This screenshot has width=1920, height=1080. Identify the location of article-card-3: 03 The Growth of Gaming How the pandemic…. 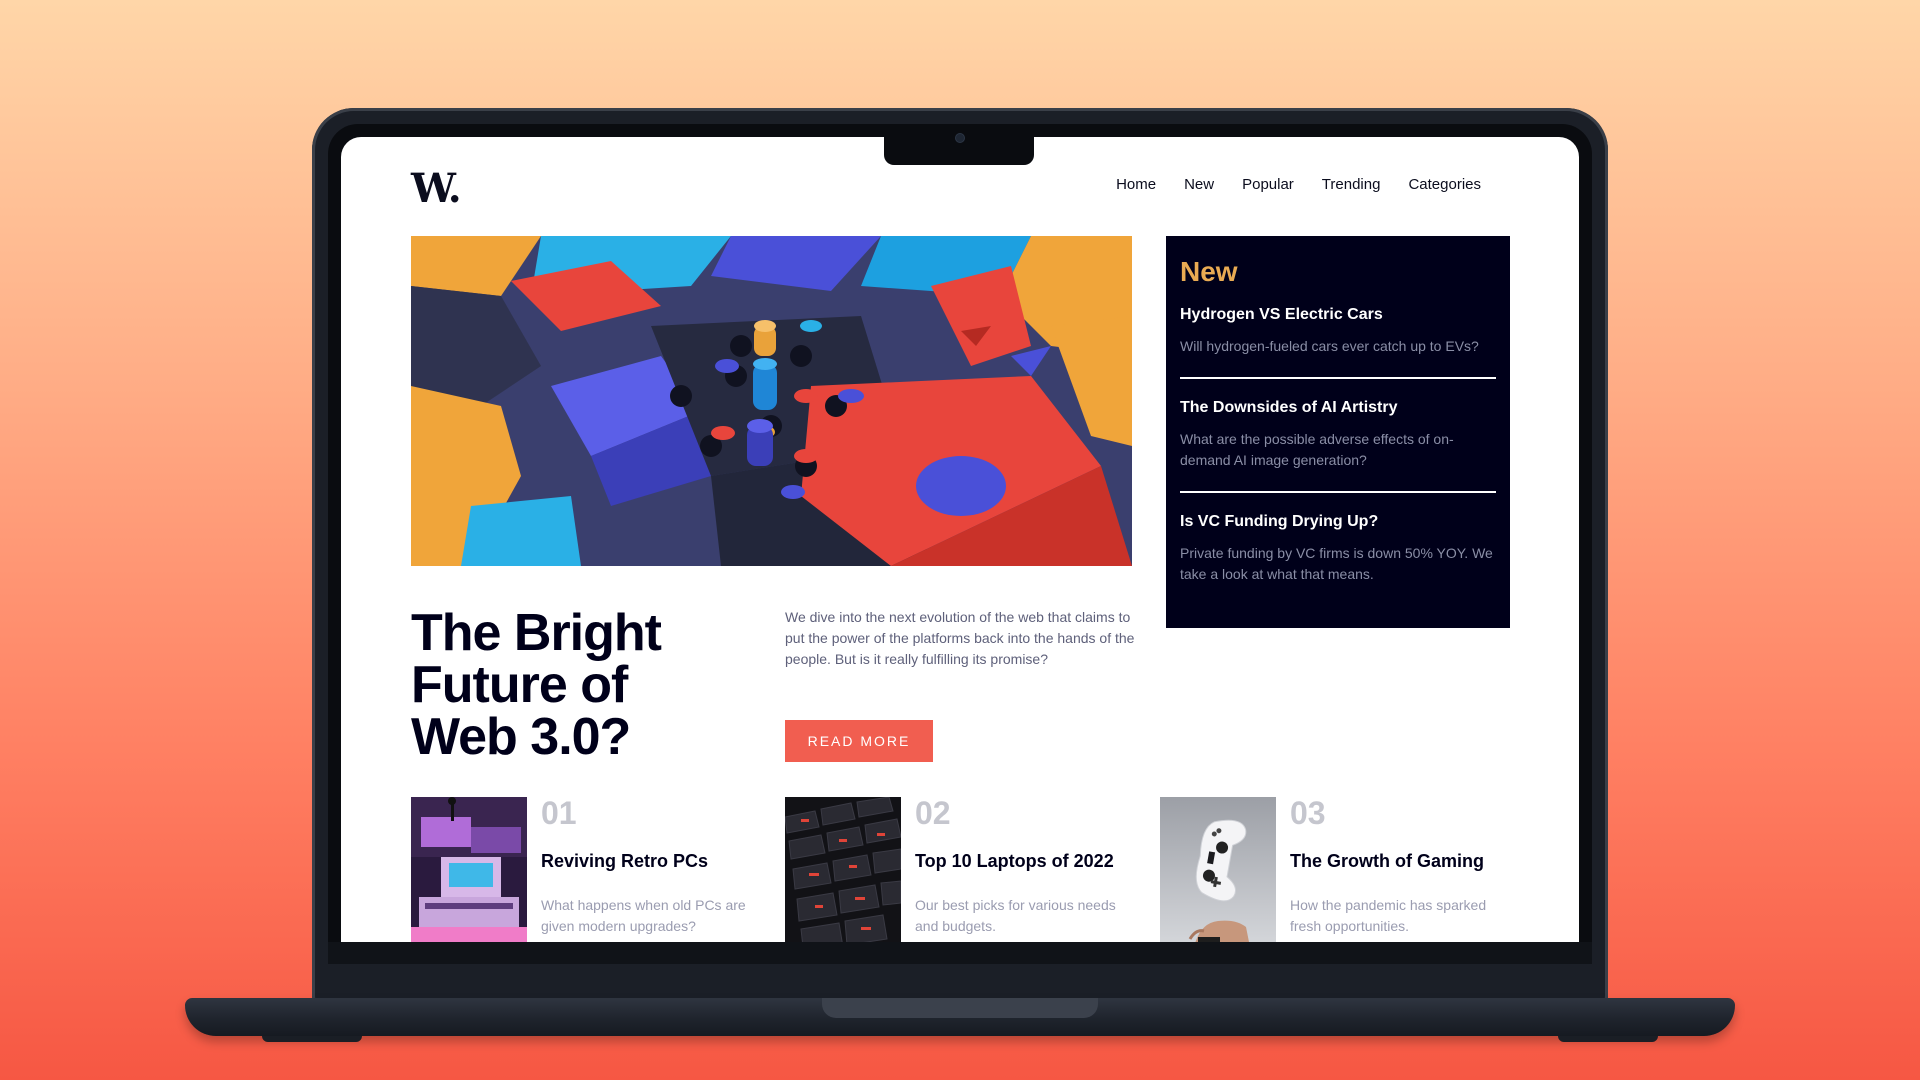
(1325, 868).